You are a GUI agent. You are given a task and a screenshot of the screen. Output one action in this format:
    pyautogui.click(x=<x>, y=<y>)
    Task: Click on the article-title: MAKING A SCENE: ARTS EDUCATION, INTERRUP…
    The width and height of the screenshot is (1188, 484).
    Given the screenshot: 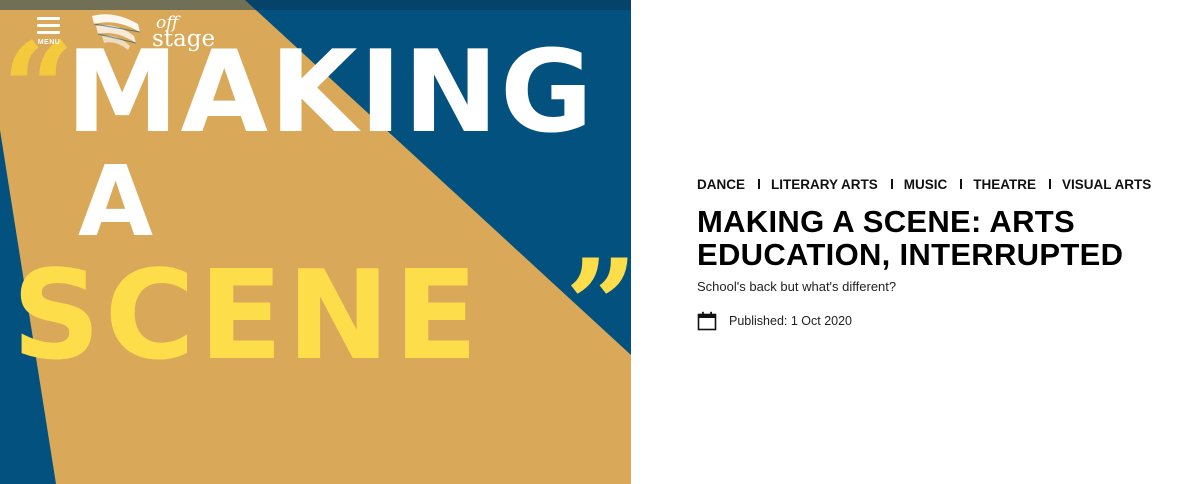 What is the action you would take?
    pyautogui.click(x=942, y=238)
    